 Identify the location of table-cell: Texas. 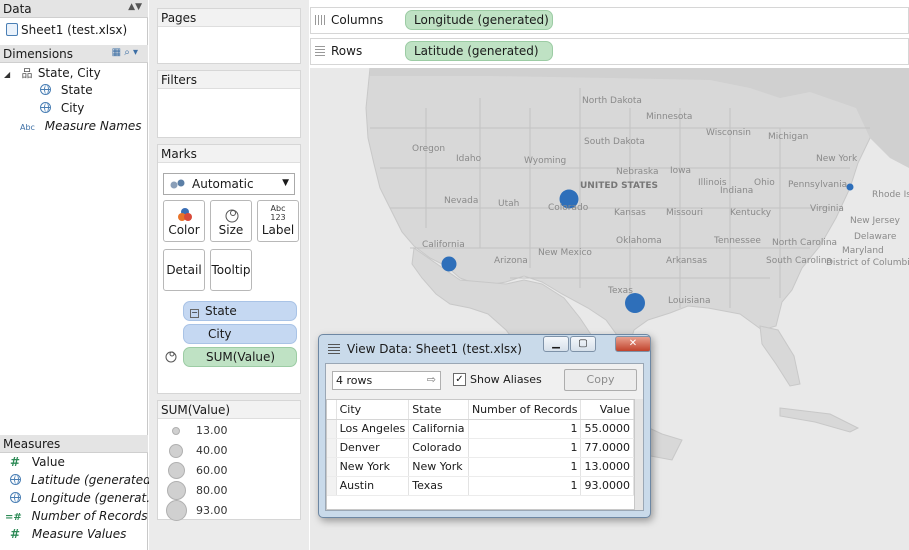
(438, 486).